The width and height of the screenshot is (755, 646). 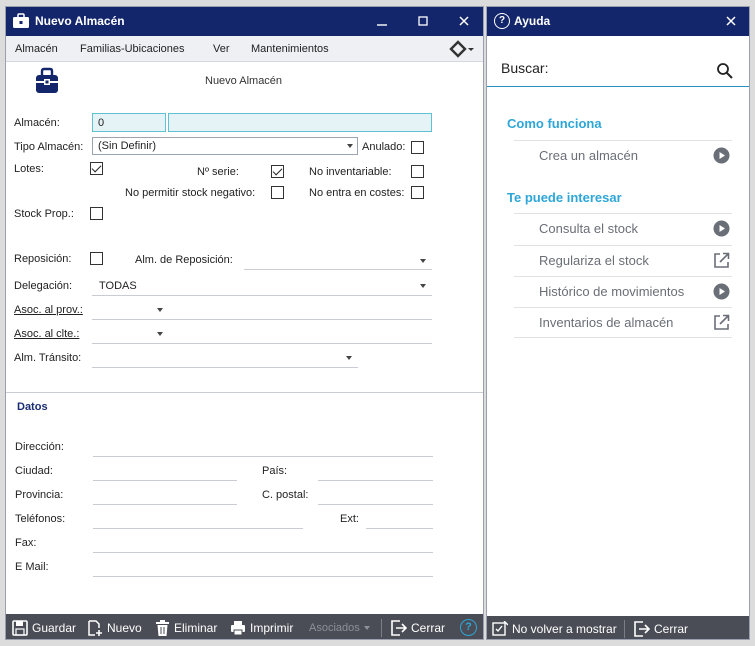 What do you see at coordinates (417, 171) in the screenshot?
I see `no-inventariable-checkbox` at bounding box center [417, 171].